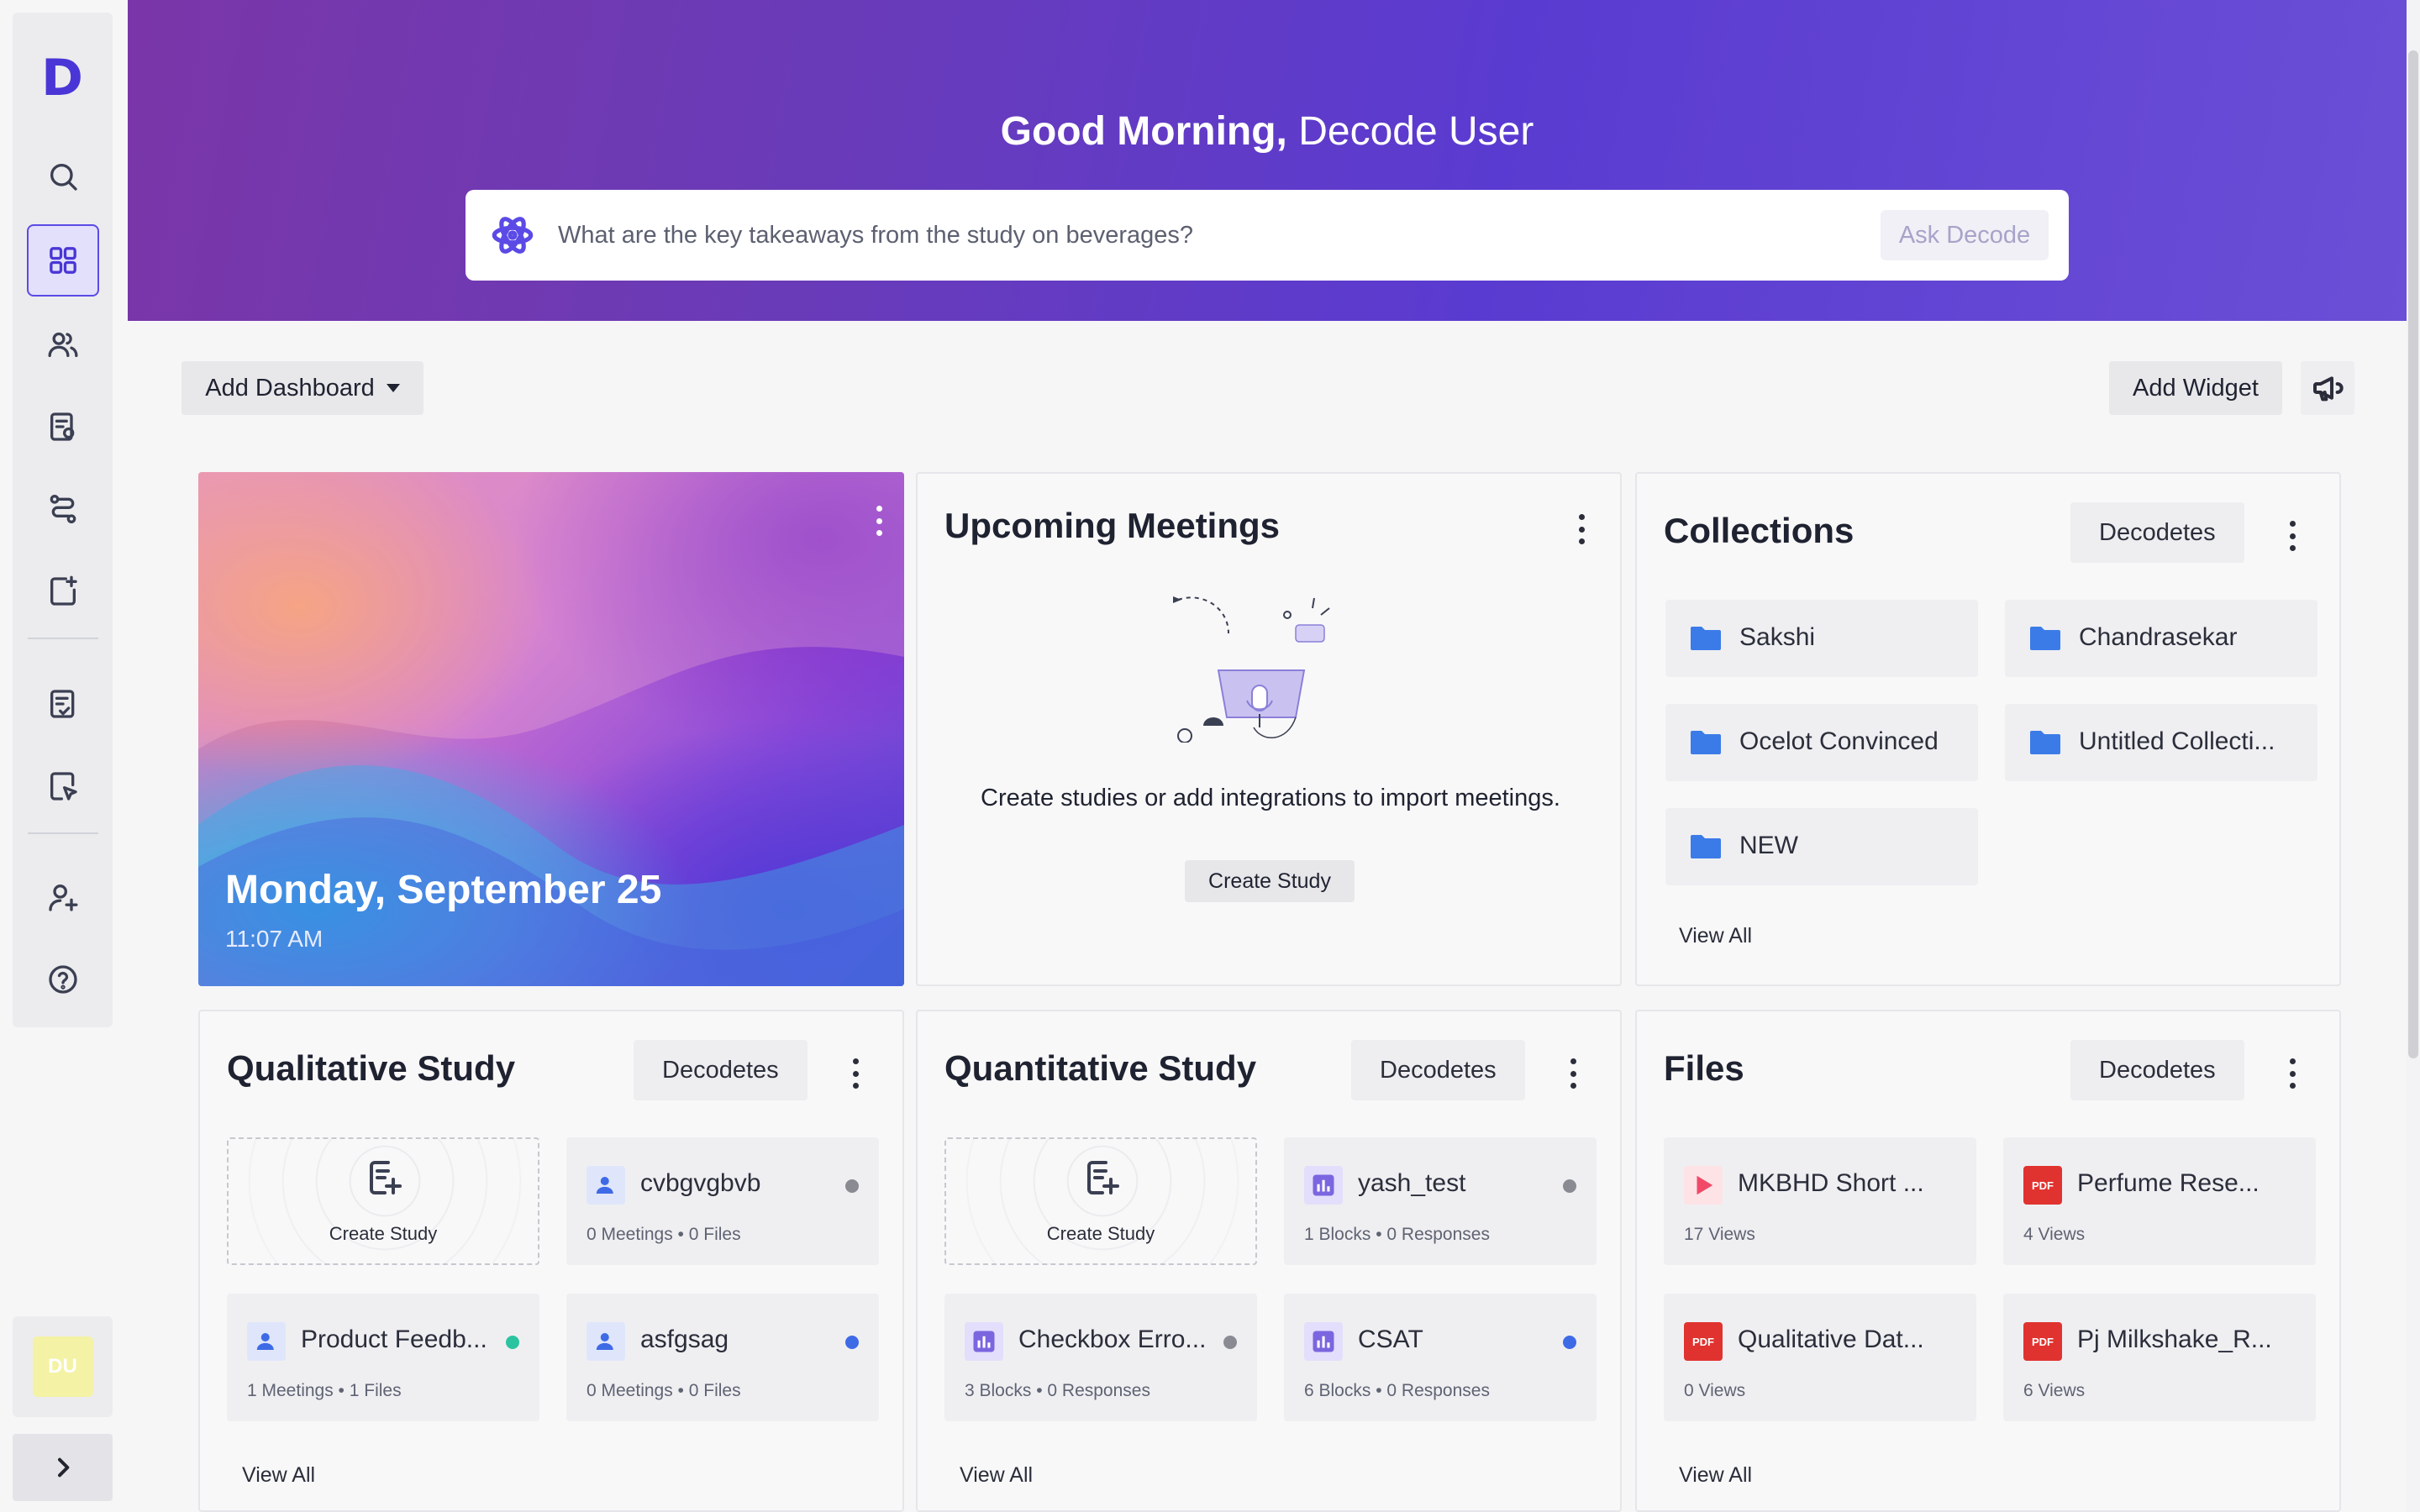 The height and width of the screenshot is (1512, 2420). What do you see at coordinates (1582, 529) in the screenshot?
I see `upcoming-more-icon` at bounding box center [1582, 529].